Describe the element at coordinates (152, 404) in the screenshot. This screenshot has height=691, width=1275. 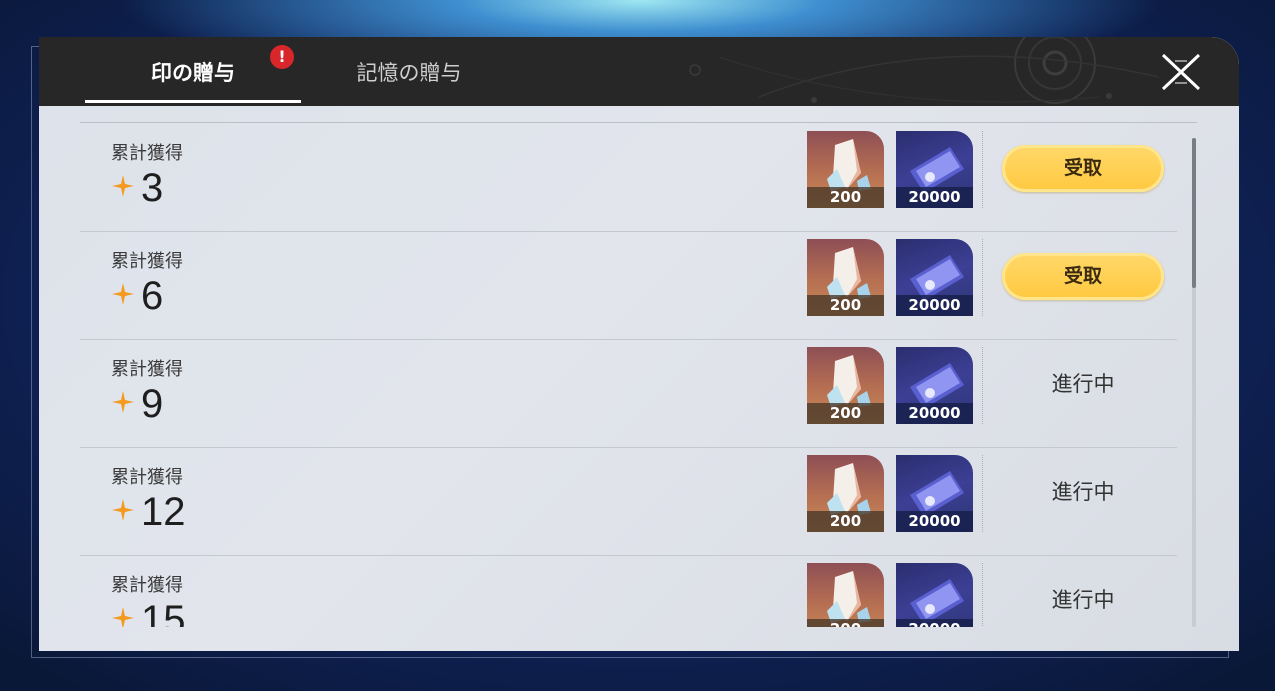
I see `milestone-count: 9` at that location.